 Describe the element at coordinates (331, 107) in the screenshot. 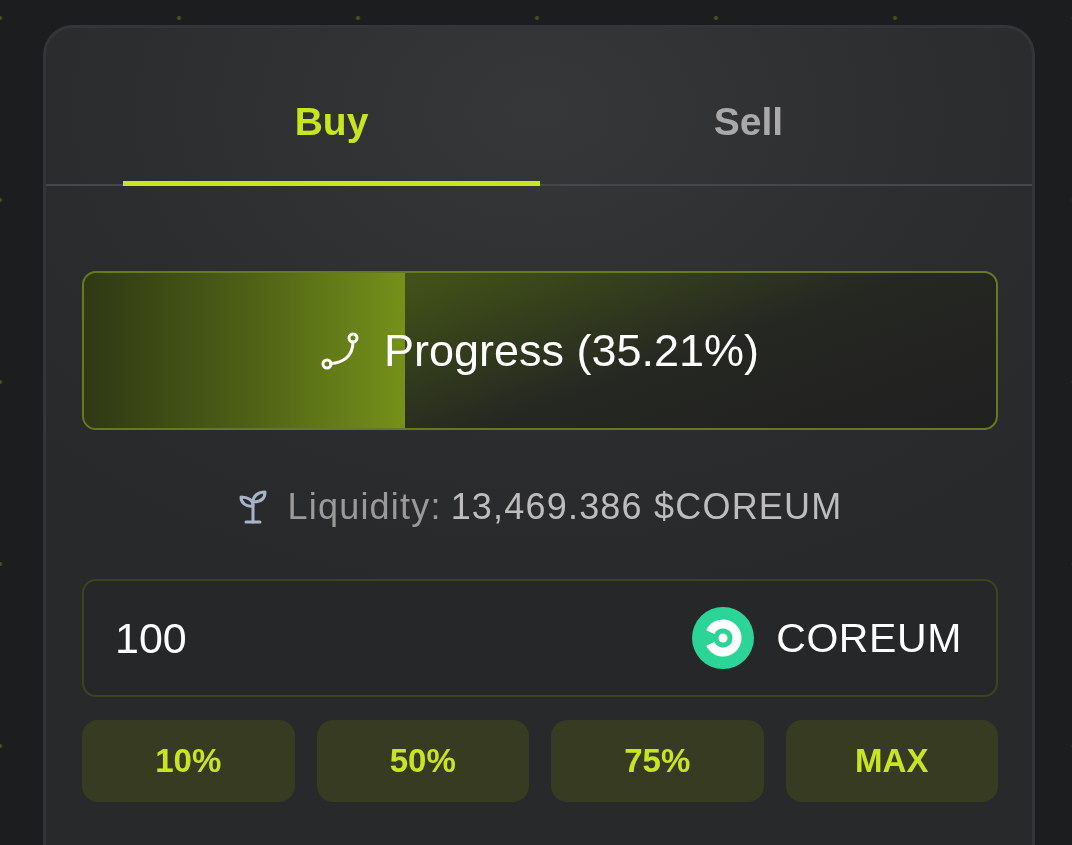

I see `tab: Buy` at that location.